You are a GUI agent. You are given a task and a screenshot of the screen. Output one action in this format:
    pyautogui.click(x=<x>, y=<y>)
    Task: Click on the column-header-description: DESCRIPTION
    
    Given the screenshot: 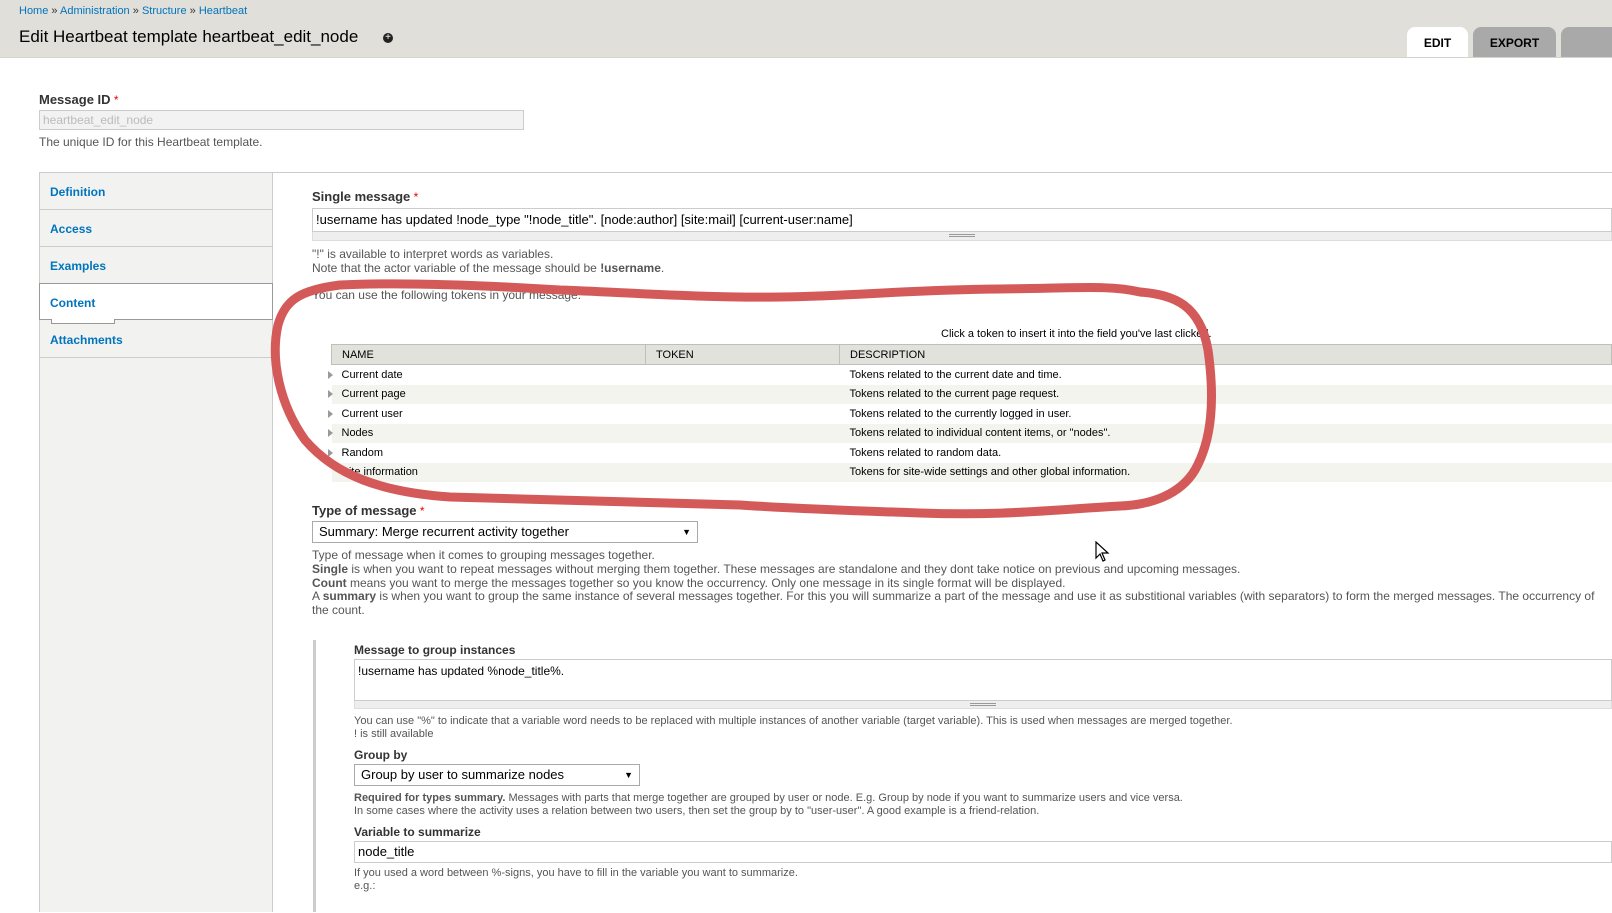 What is the action you would take?
    pyautogui.click(x=1225, y=354)
    